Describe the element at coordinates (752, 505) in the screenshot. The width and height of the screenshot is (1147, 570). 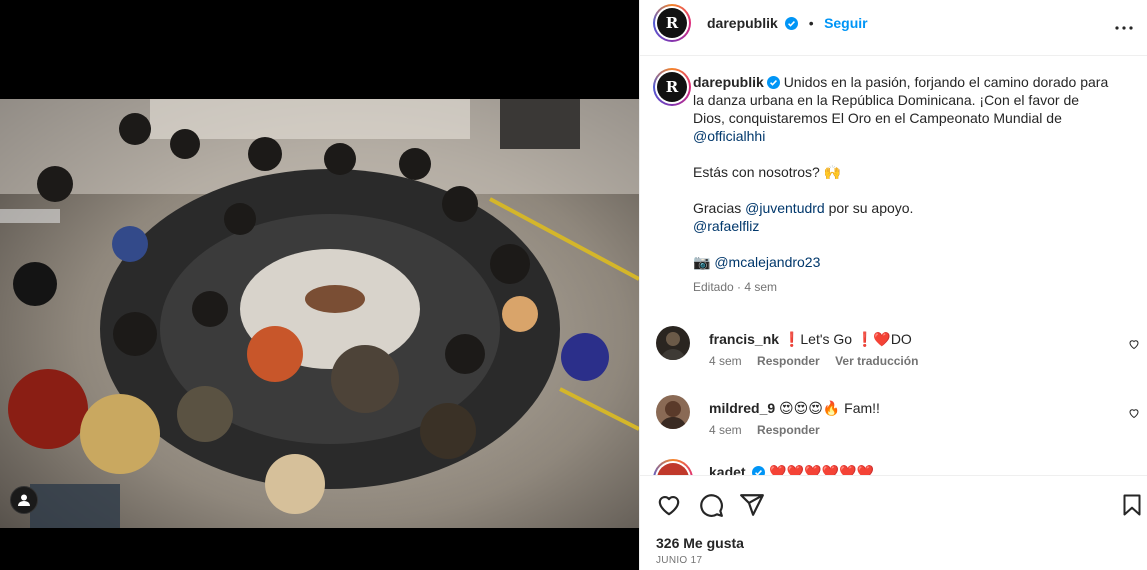
I see `paper-plane-icon` at that location.